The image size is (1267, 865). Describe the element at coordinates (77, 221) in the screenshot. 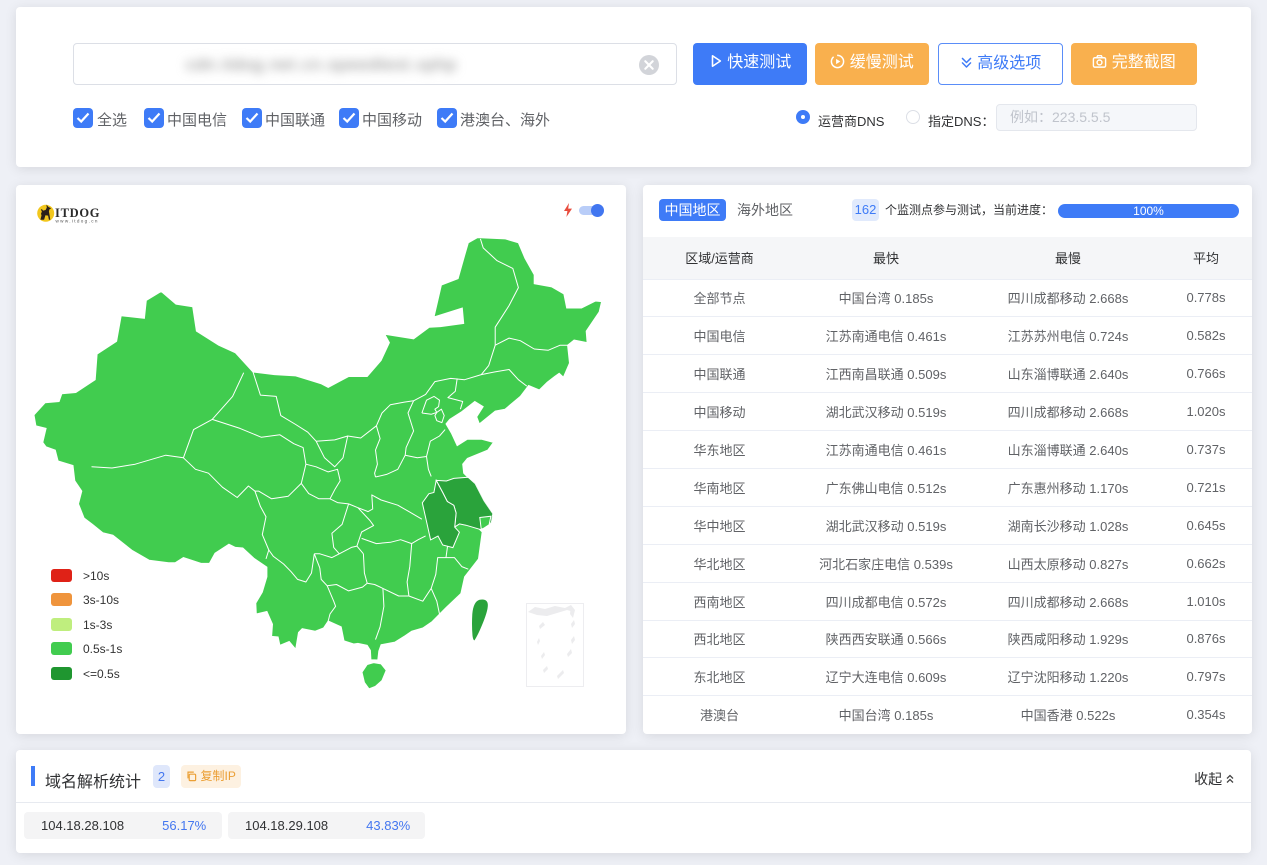

I see `svg-text: www.itdog.cn` at that location.